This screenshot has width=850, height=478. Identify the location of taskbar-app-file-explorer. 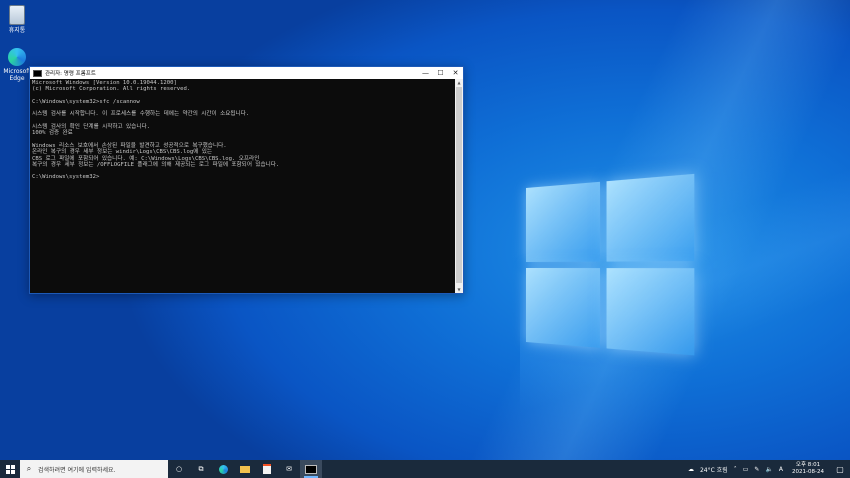
(245, 469).